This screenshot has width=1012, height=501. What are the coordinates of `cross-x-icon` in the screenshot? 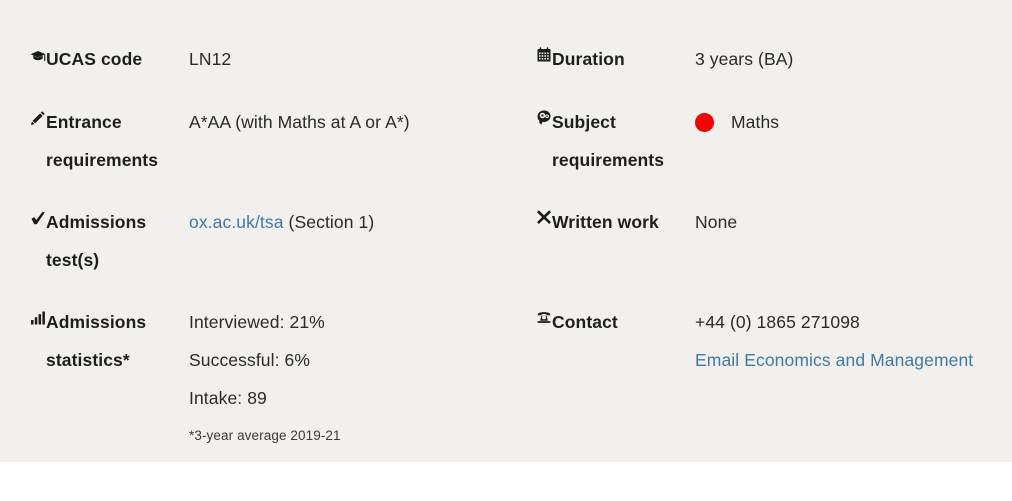 It's located at (529, 216).